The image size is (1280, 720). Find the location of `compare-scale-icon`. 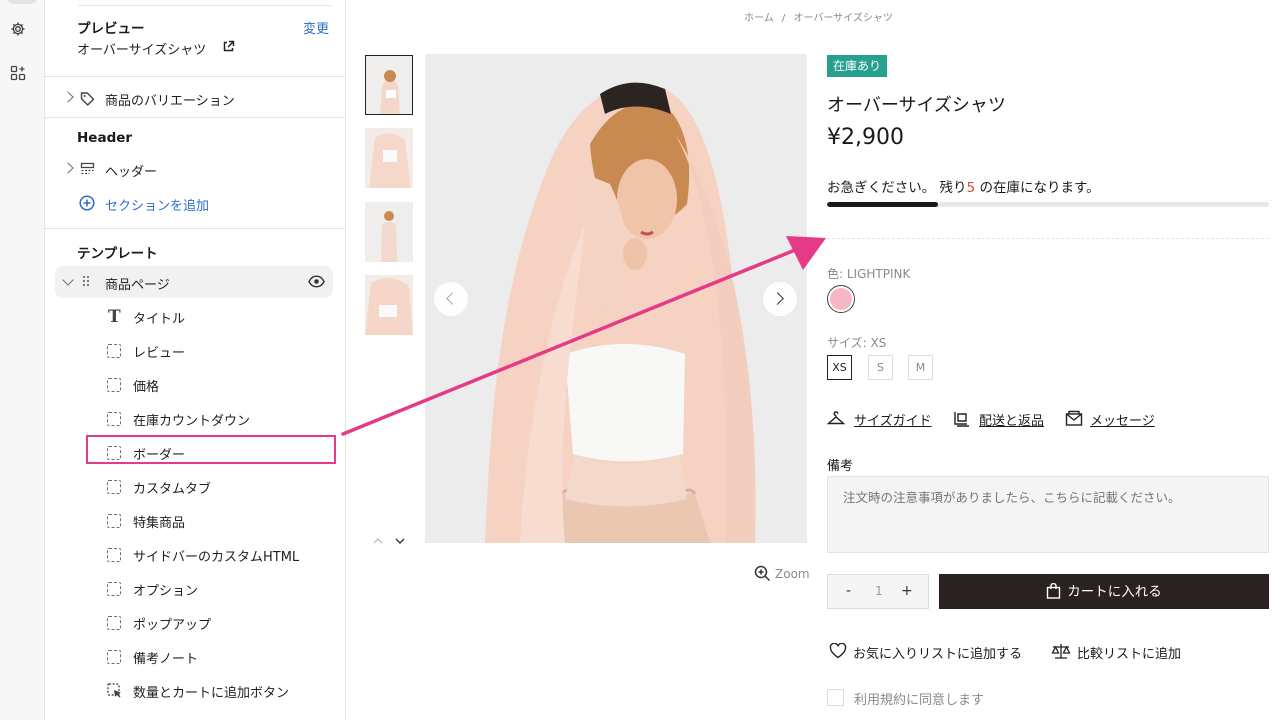

compare-scale-icon is located at coordinates (1061, 651).